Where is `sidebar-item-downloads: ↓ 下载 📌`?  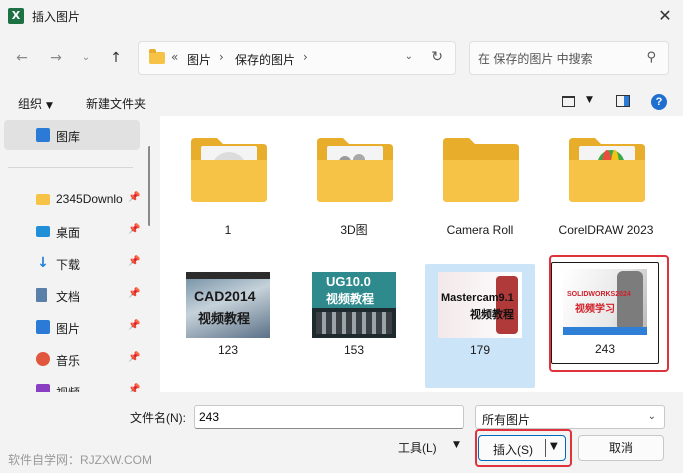
sidebar-item-downloads: ↓ 下载 📌 is located at coordinates (72, 263).